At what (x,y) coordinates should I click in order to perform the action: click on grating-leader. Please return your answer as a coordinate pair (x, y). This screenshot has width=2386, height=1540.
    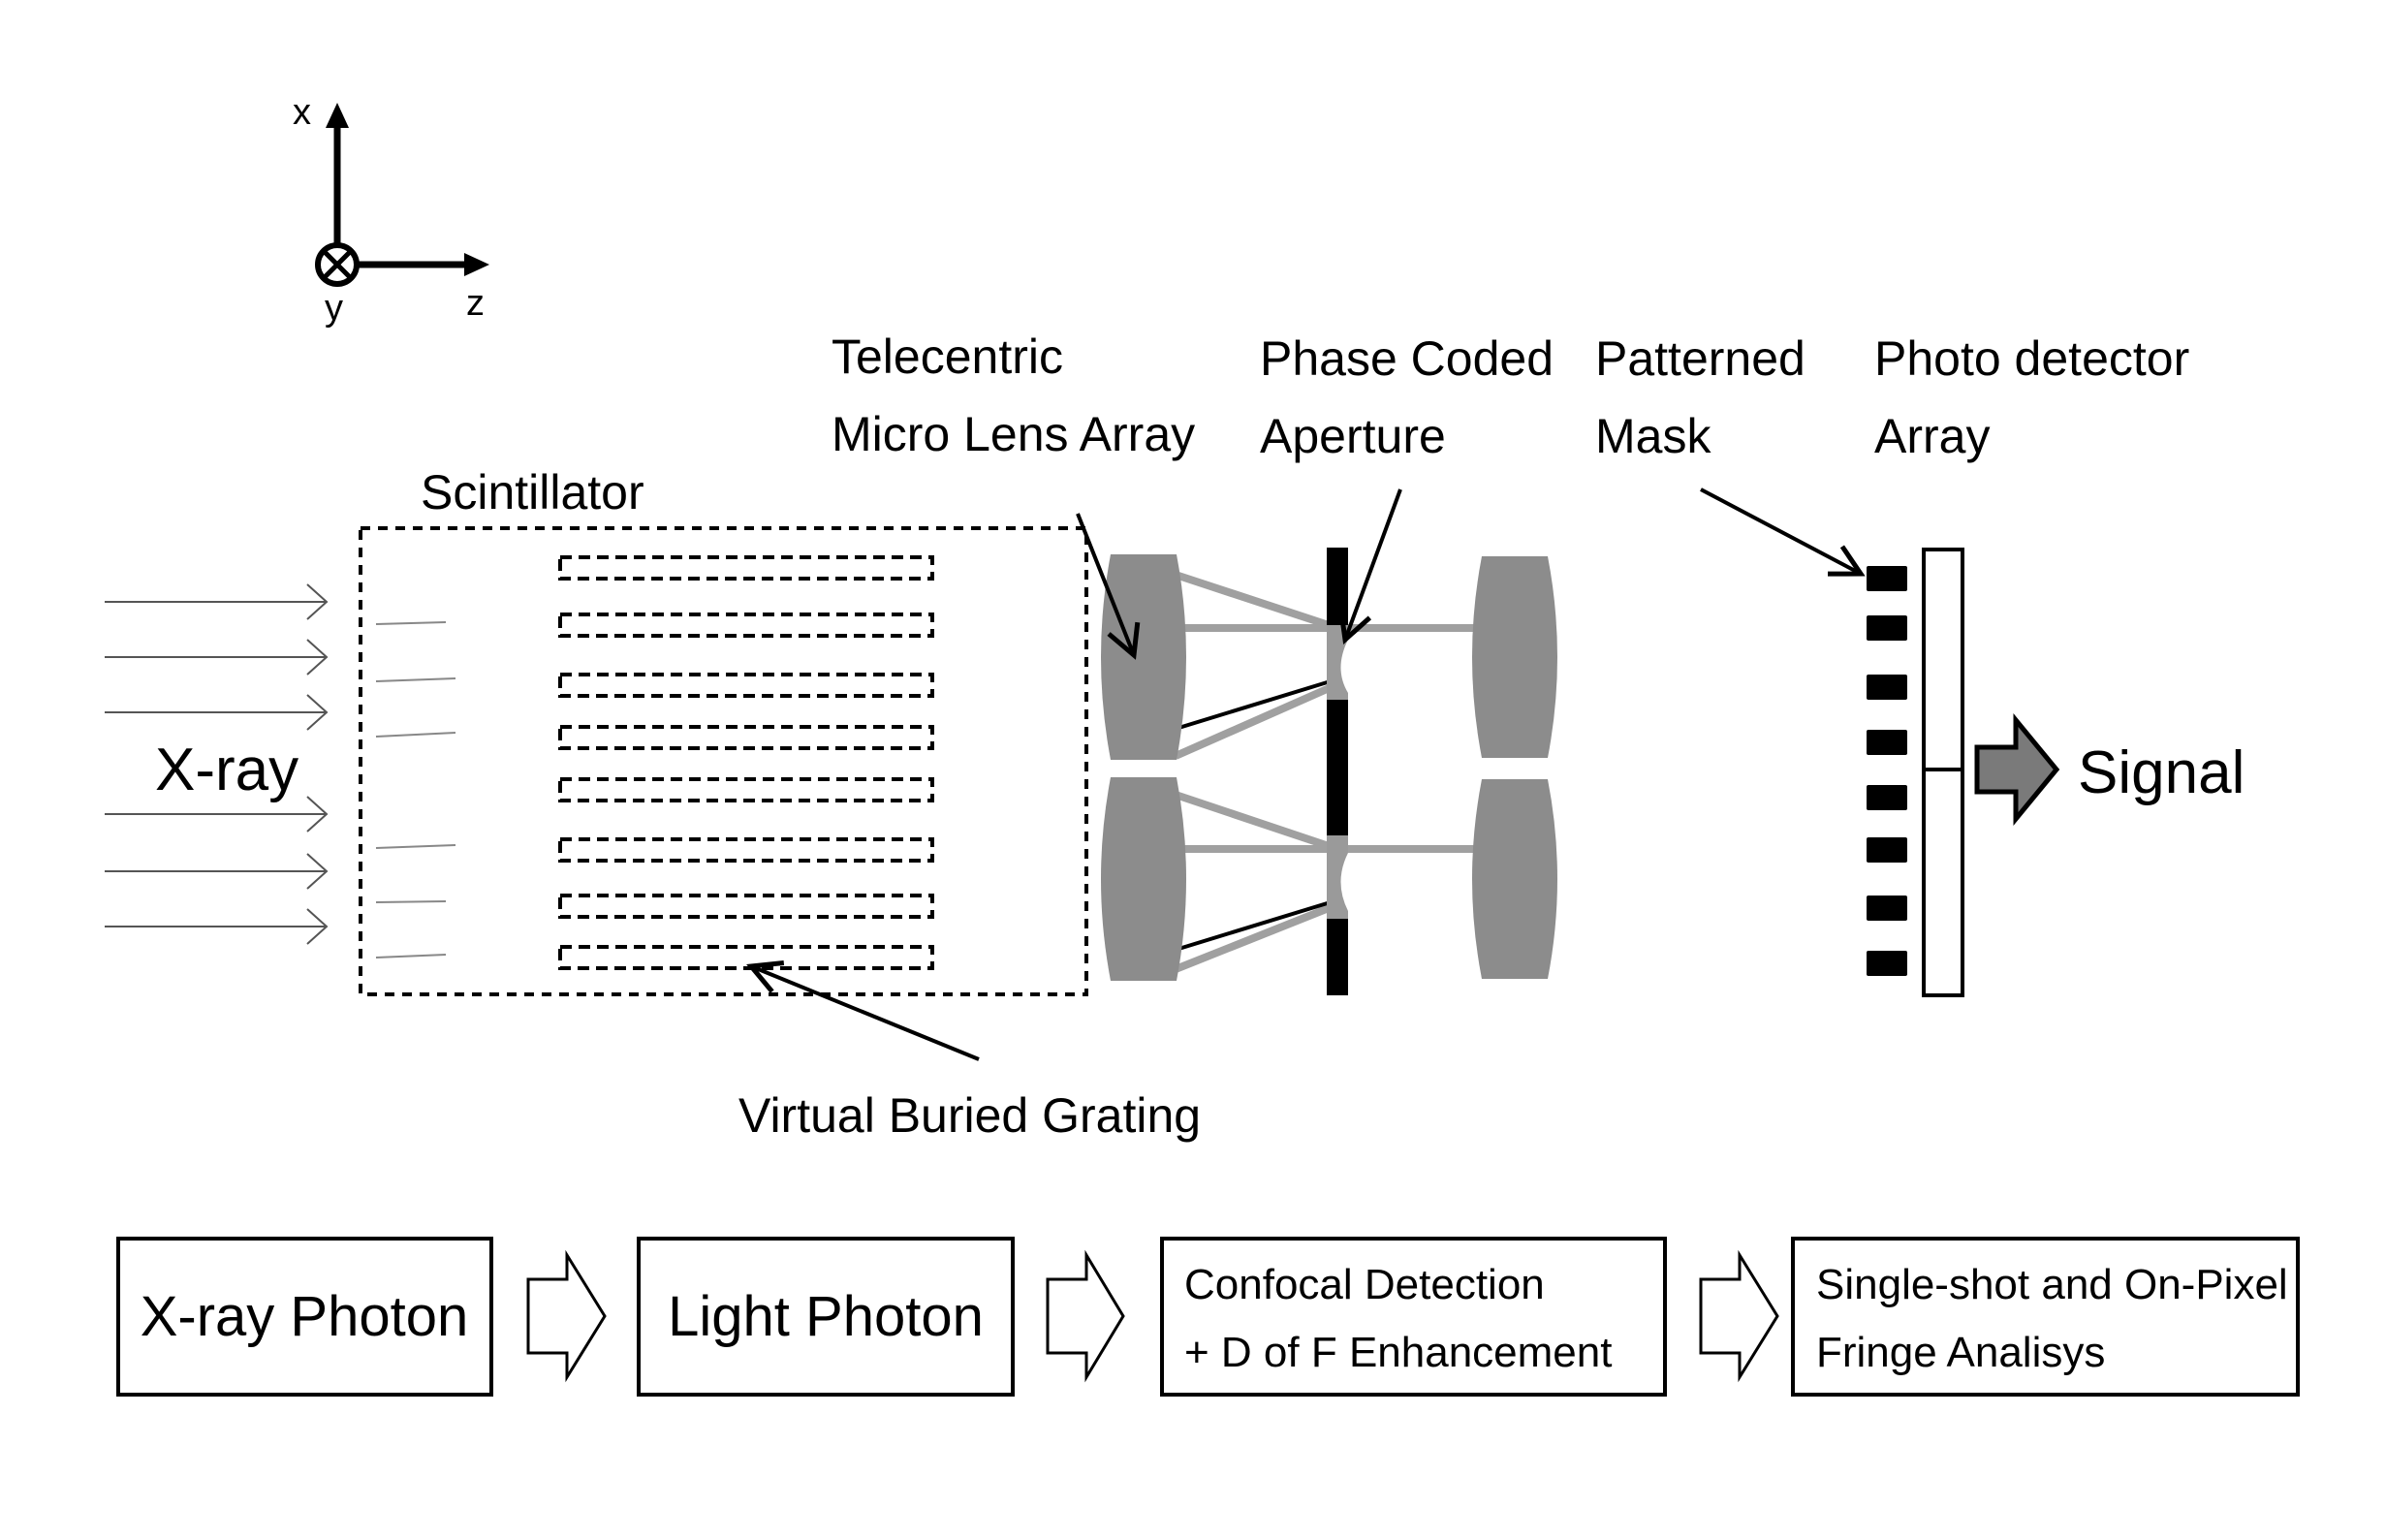
    Looking at the image, I should click on (863, 1010).